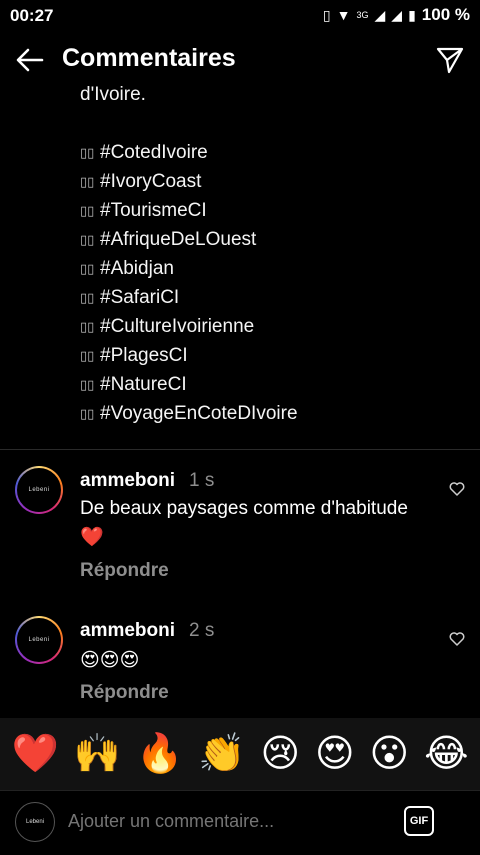 Image resolution: width=480 pixels, height=855 pixels. What do you see at coordinates (240, 449) in the screenshot?
I see `divider` at bounding box center [240, 449].